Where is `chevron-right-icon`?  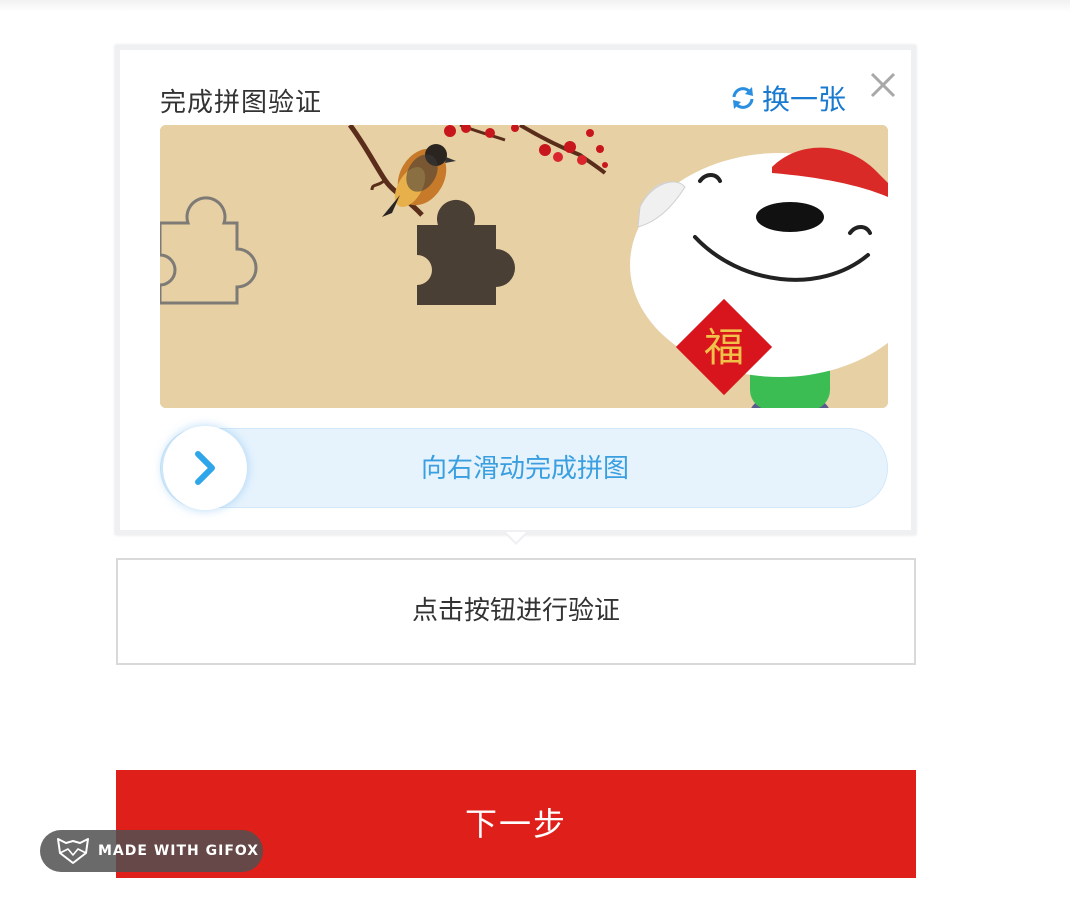
chevron-right-icon is located at coordinates (205, 468).